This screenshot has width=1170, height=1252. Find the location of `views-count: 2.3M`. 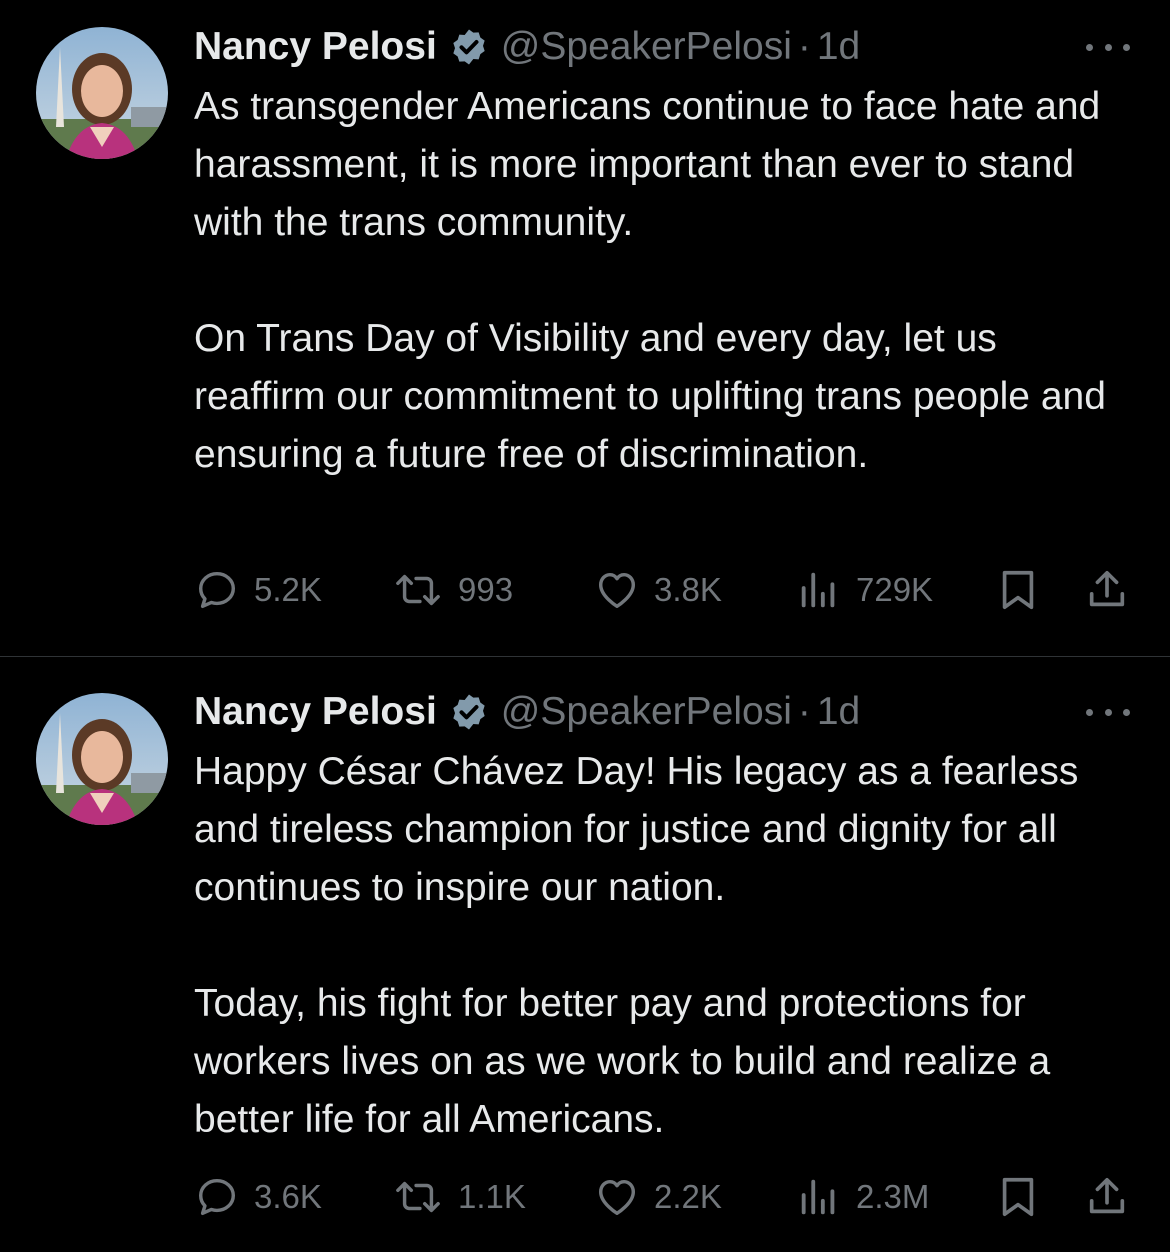

views-count: 2.3M is located at coordinates (893, 1196).